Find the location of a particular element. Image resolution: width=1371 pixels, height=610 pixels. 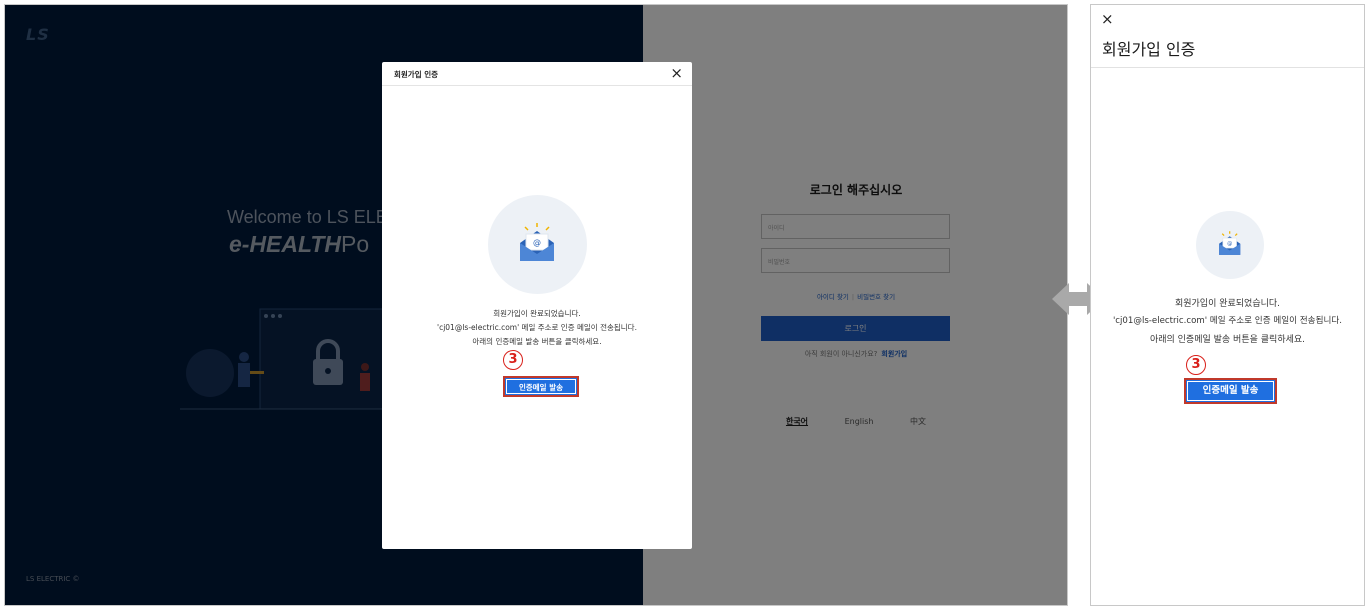

divider is located at coordinates (1227, 67).